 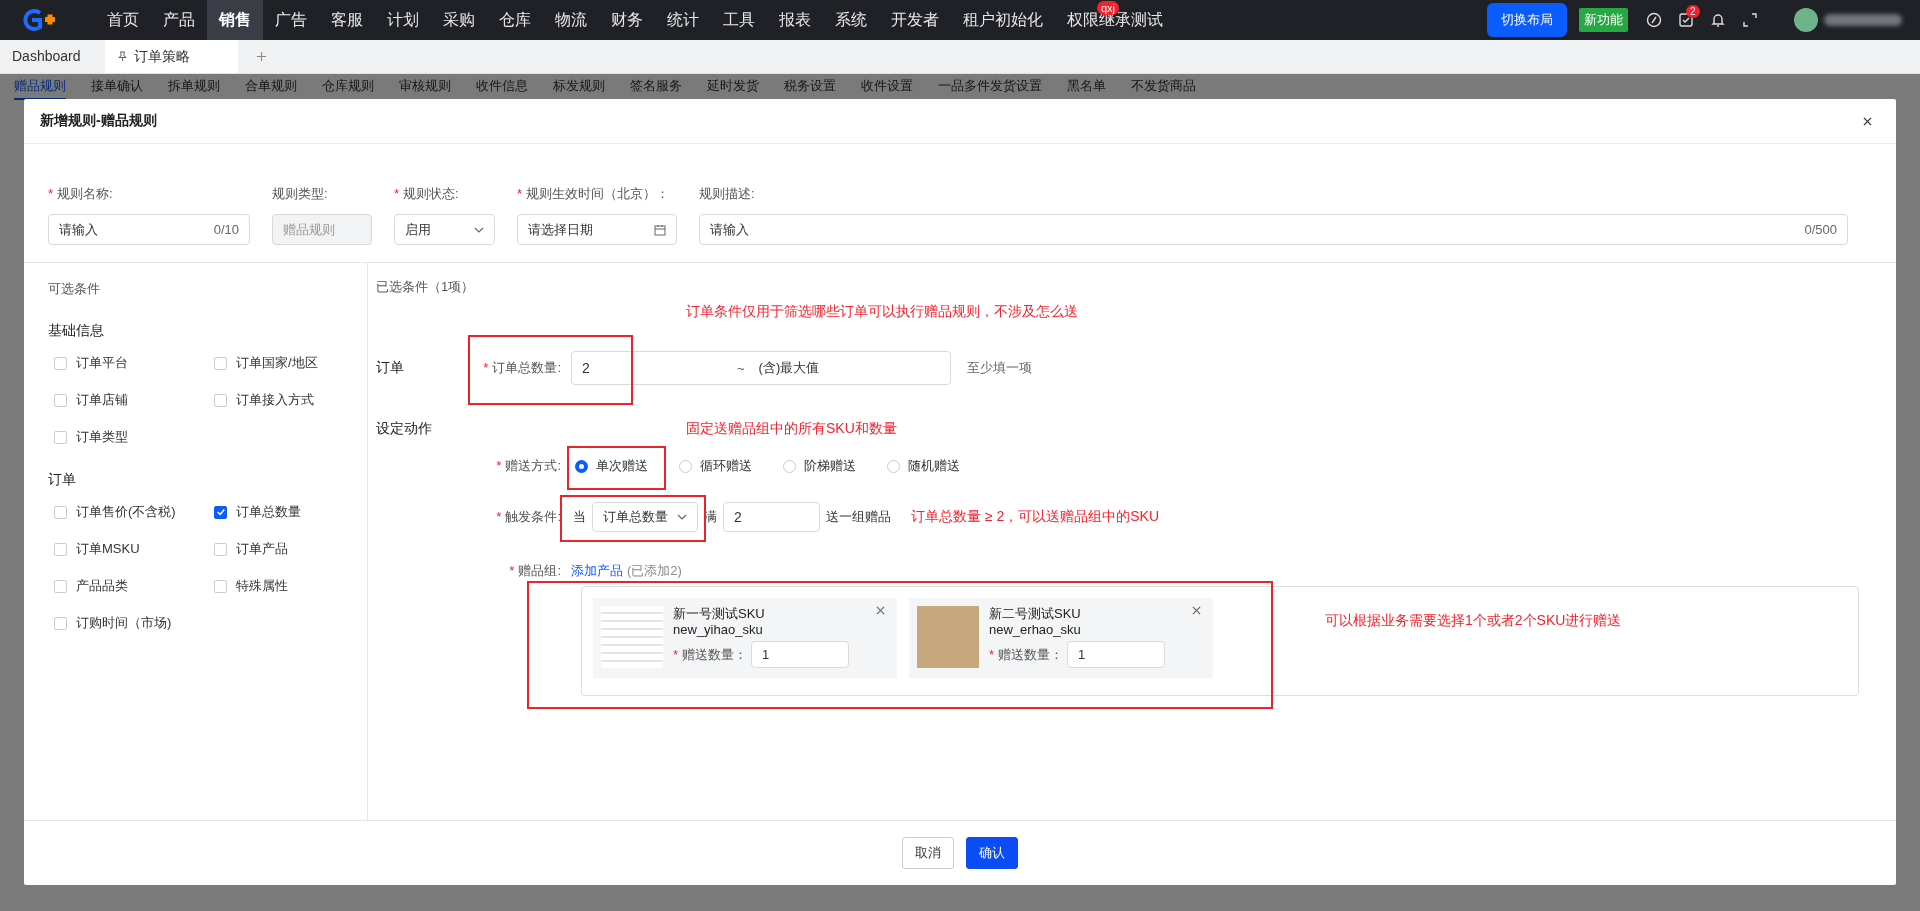 I want to click on rule-tab: 仓库规则, so click(x=348, y=87).